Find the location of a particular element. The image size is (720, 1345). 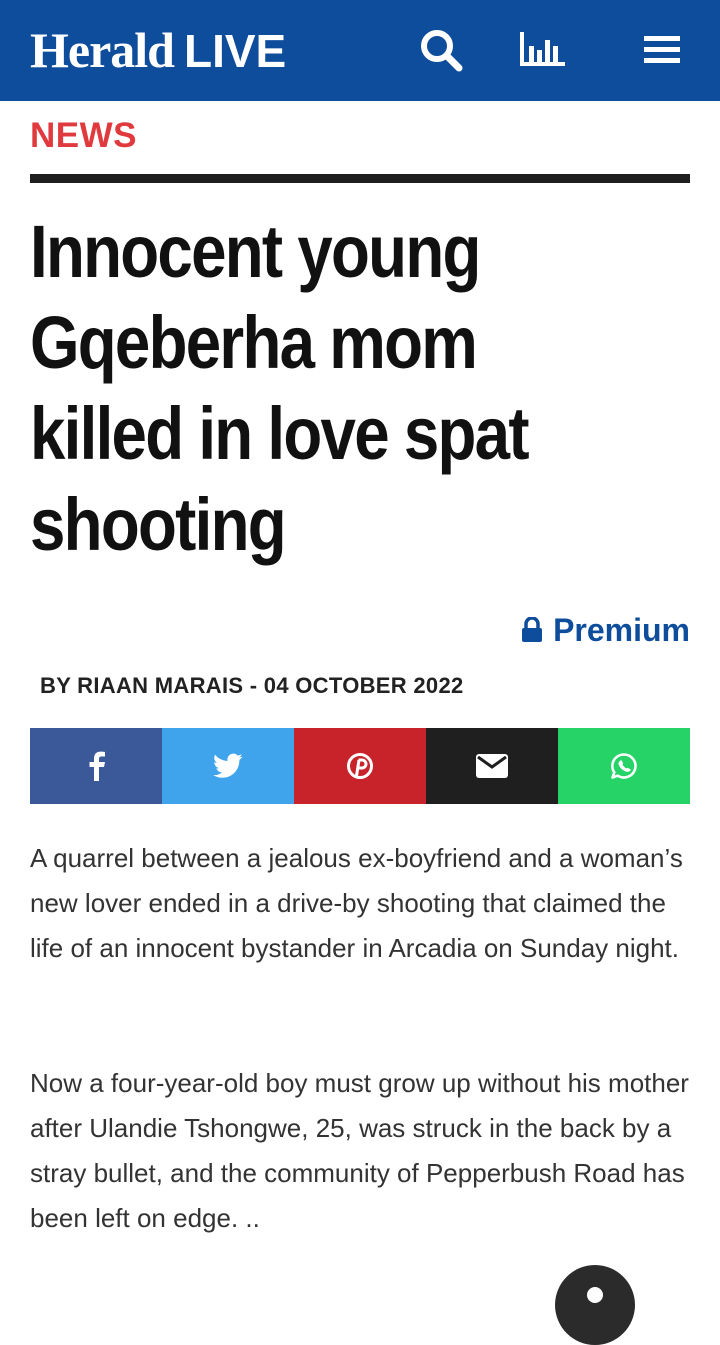

mail-icon is located at coordinates (492, 766).